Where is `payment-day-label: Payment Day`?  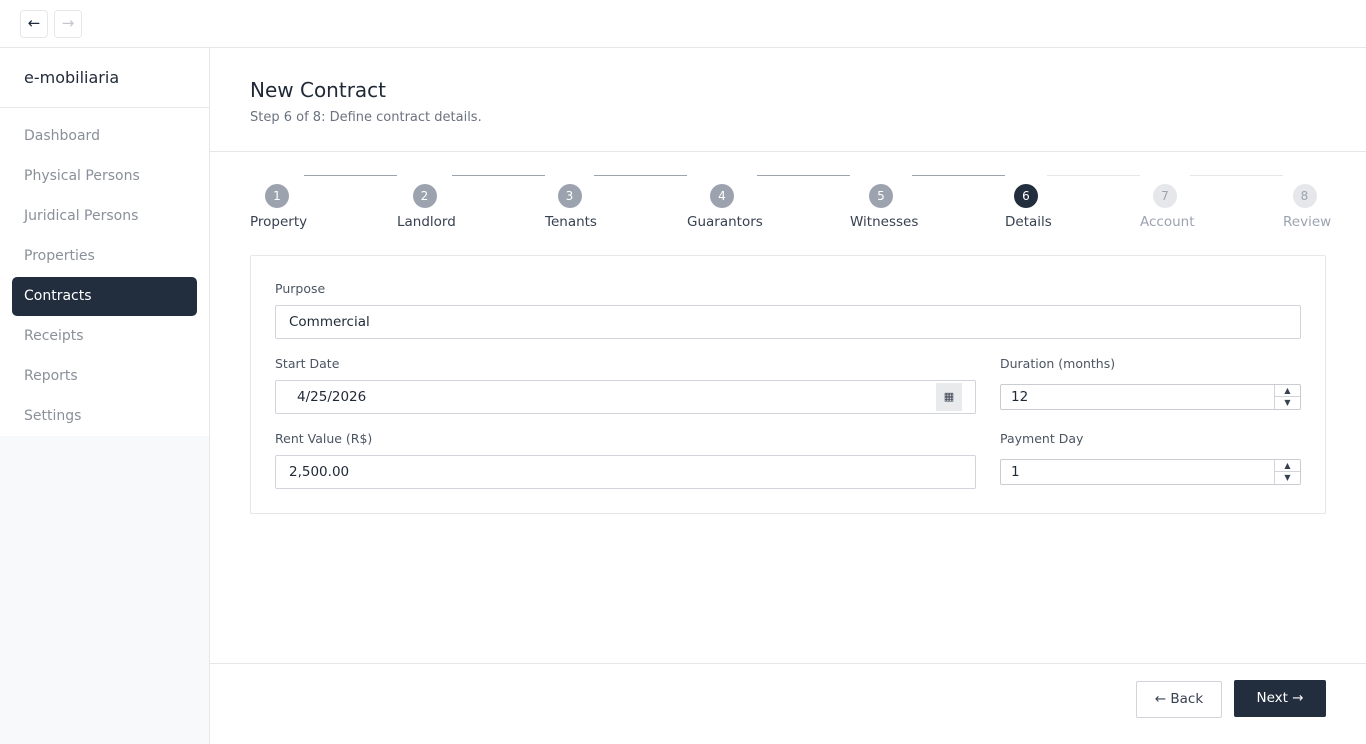
payment-day-label: Payment Day is located at coordinates (1042, 438).